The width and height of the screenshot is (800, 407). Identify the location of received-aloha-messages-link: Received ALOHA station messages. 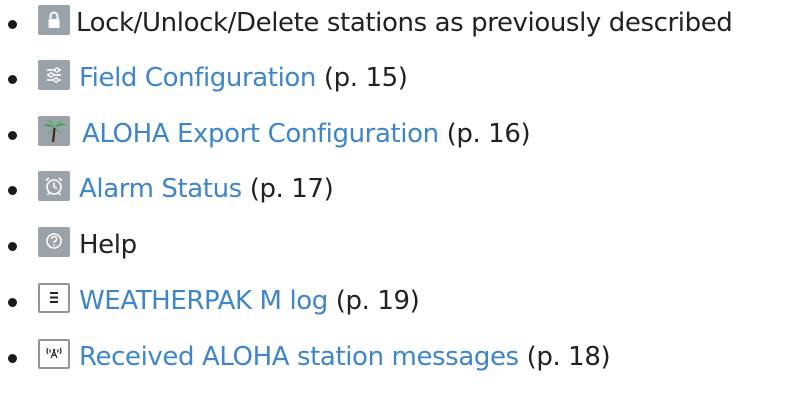
(299, 357).